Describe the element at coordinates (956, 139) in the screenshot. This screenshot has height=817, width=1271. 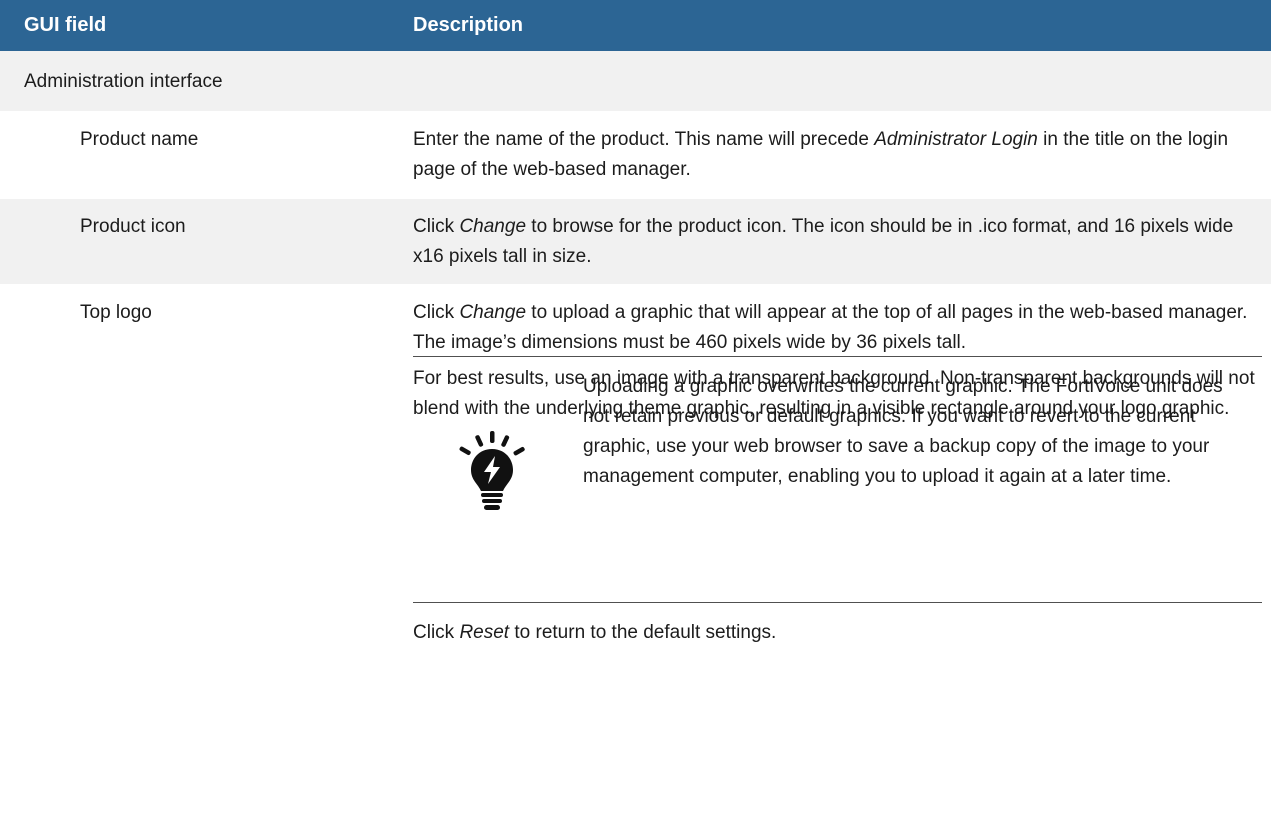
I see `ui-term: Administrator Login` at that location.